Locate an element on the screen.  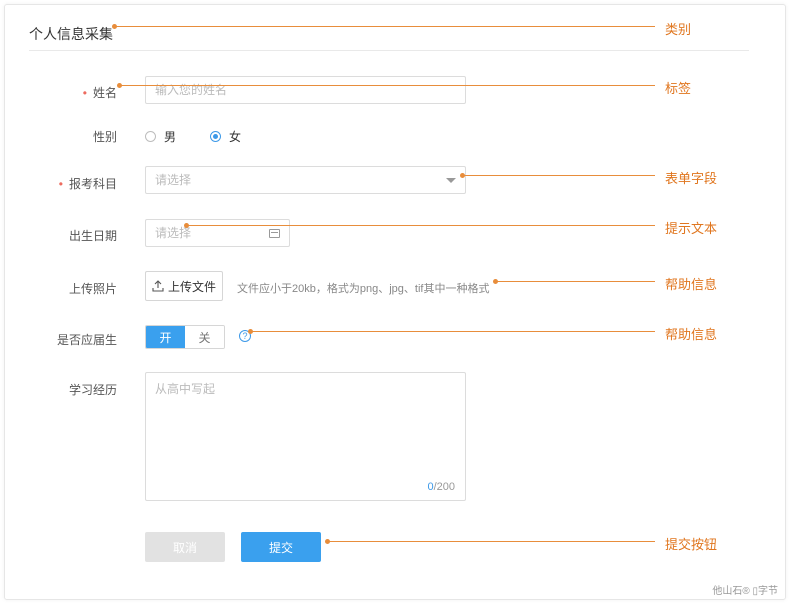
watermark: 他山石® ▯字节 is located at coordinates (745, 591).